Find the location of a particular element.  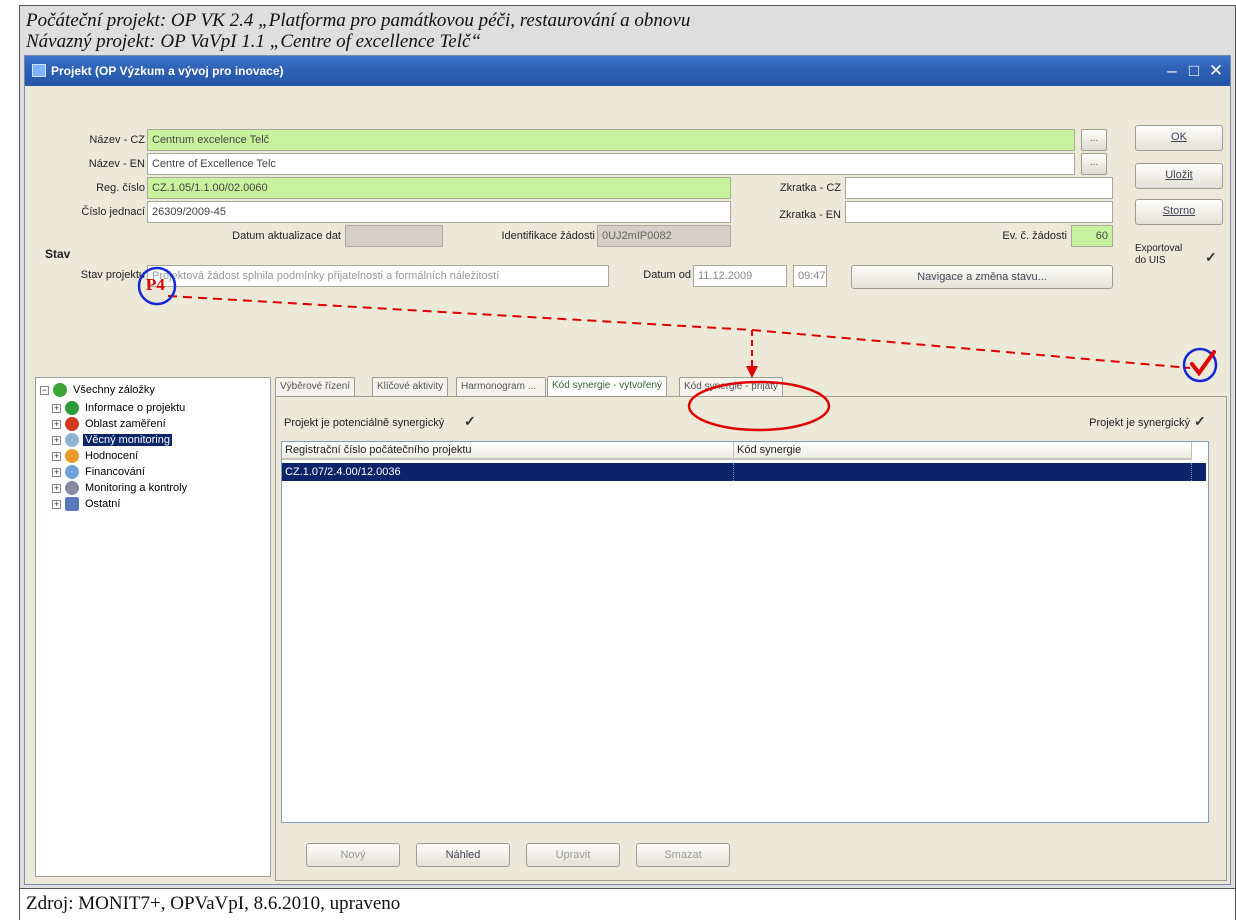

close-button: ✕ is located at coordinates (1216, 71).